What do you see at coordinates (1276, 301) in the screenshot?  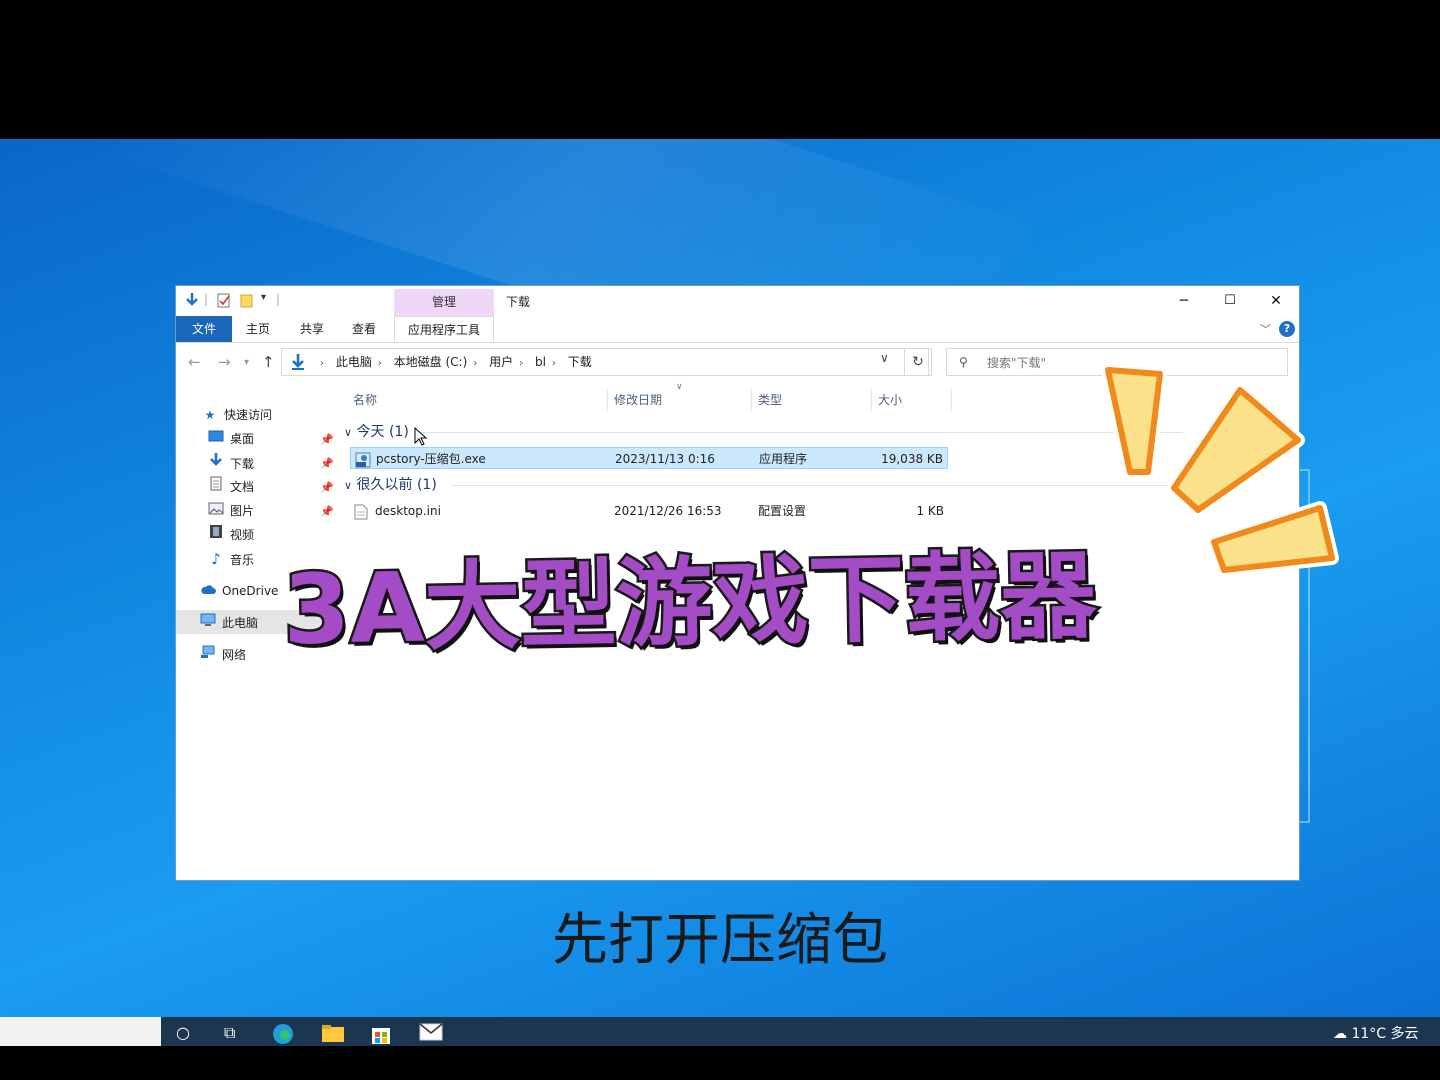 I see `close-button: ✕` at bounding box center [1276, 301].